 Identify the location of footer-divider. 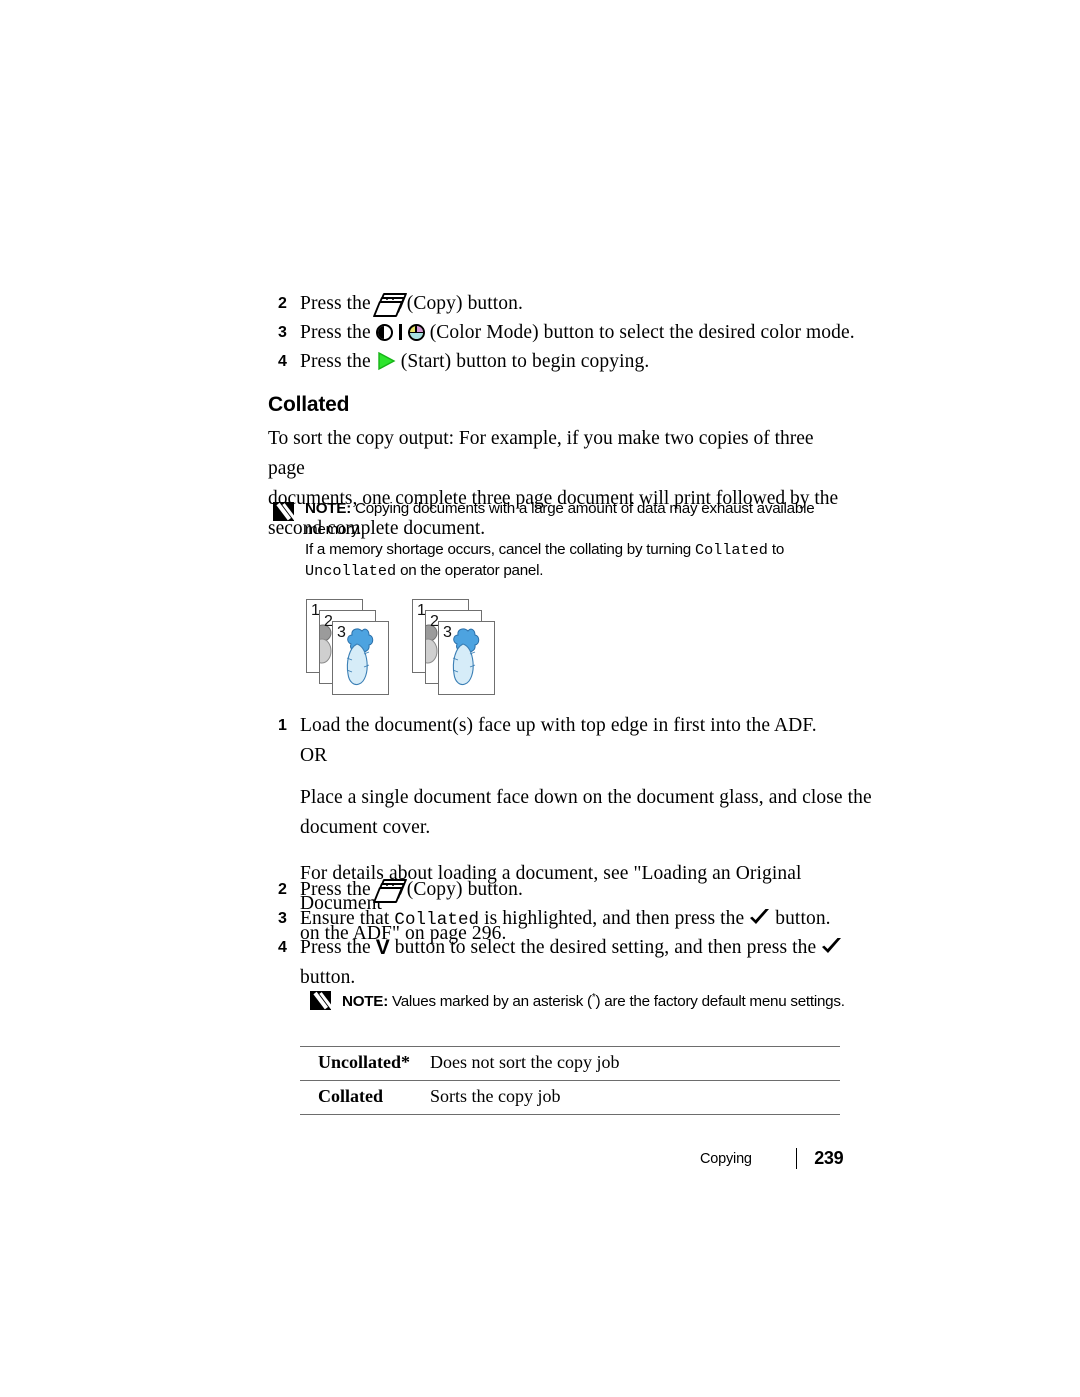
(796, 1158).